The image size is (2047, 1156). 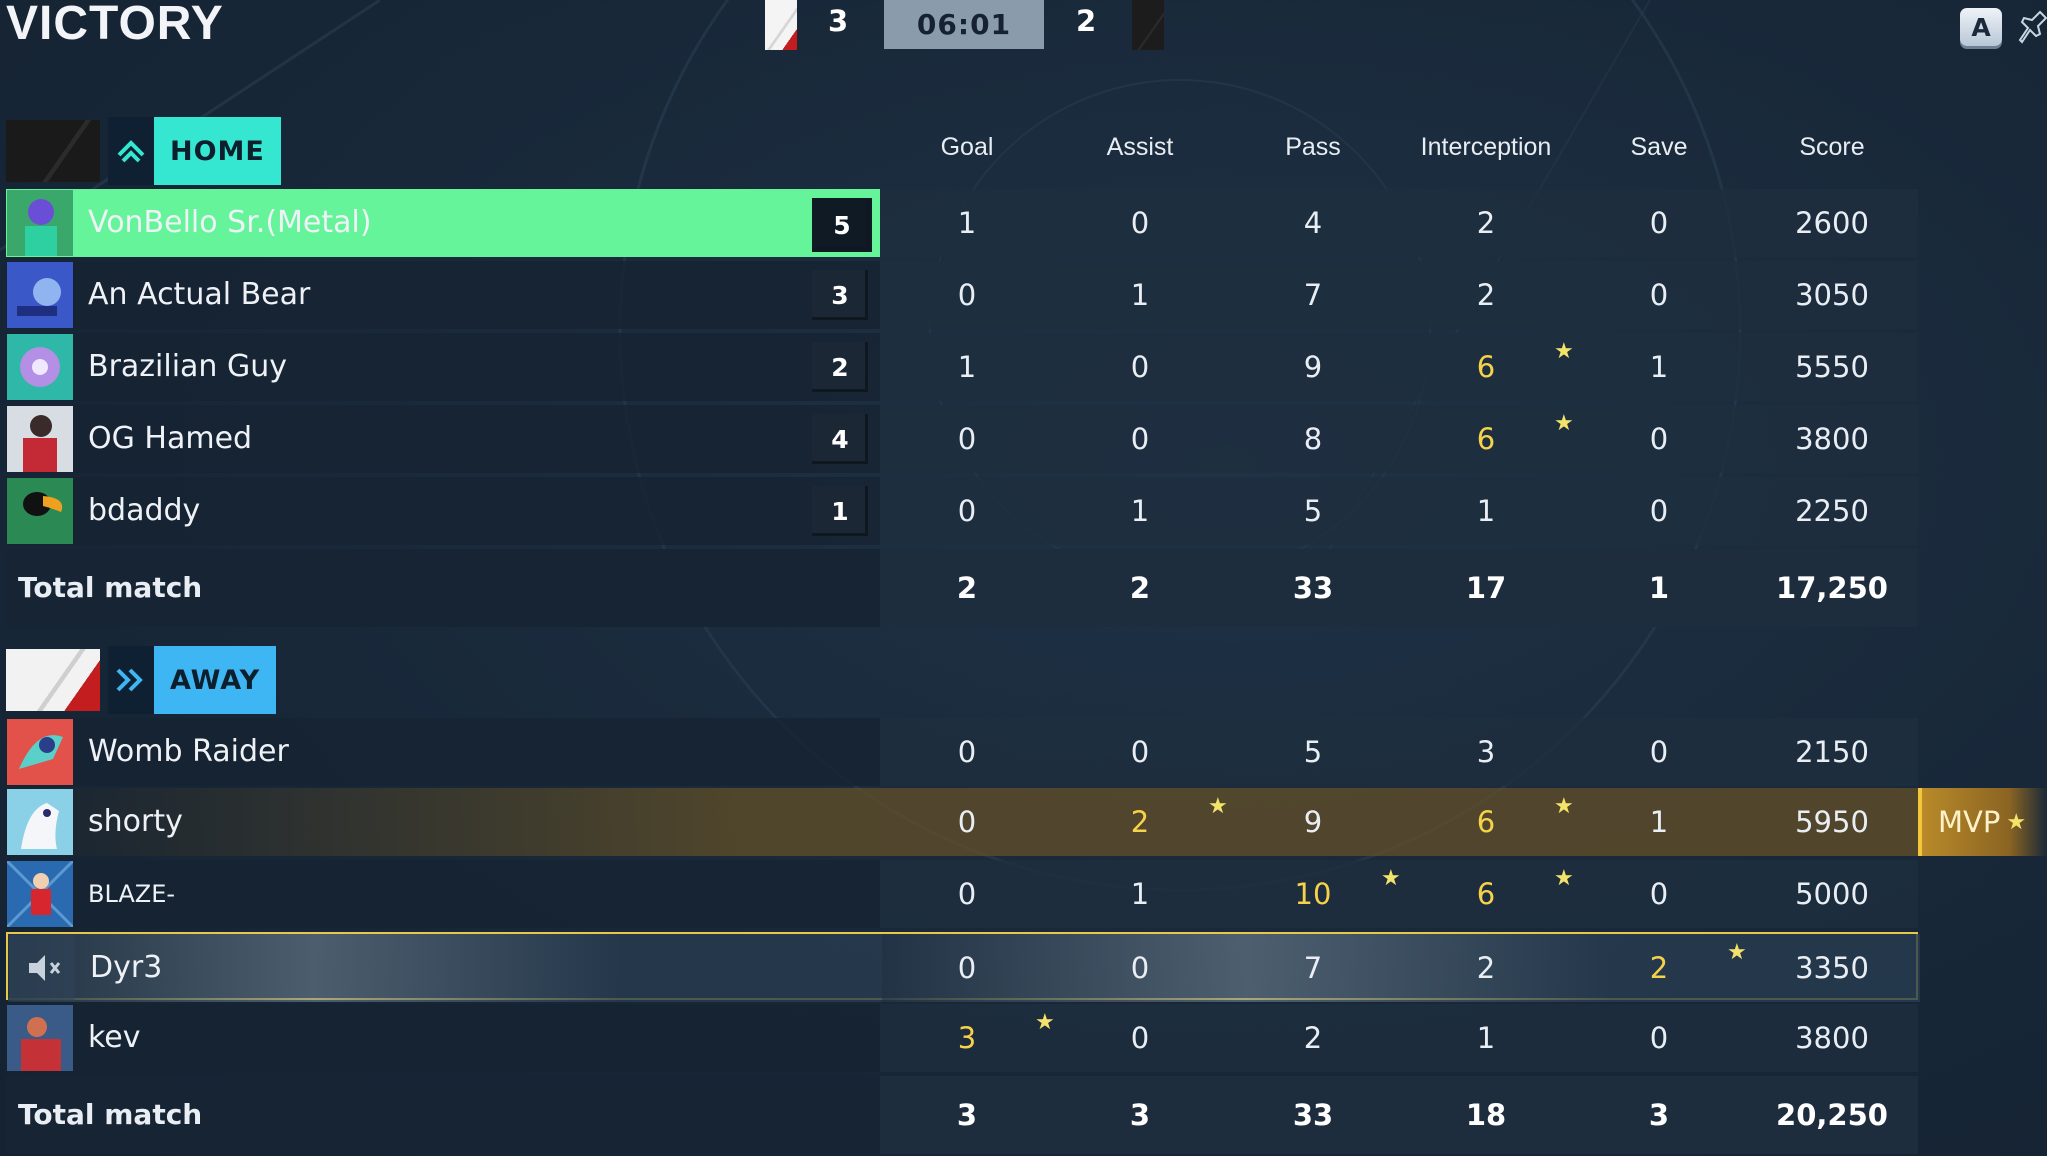 What do you see at coordinates (1832, 511) in the screenshot?
I see `stat-score: 2250` at bounding box center [1832, 511].